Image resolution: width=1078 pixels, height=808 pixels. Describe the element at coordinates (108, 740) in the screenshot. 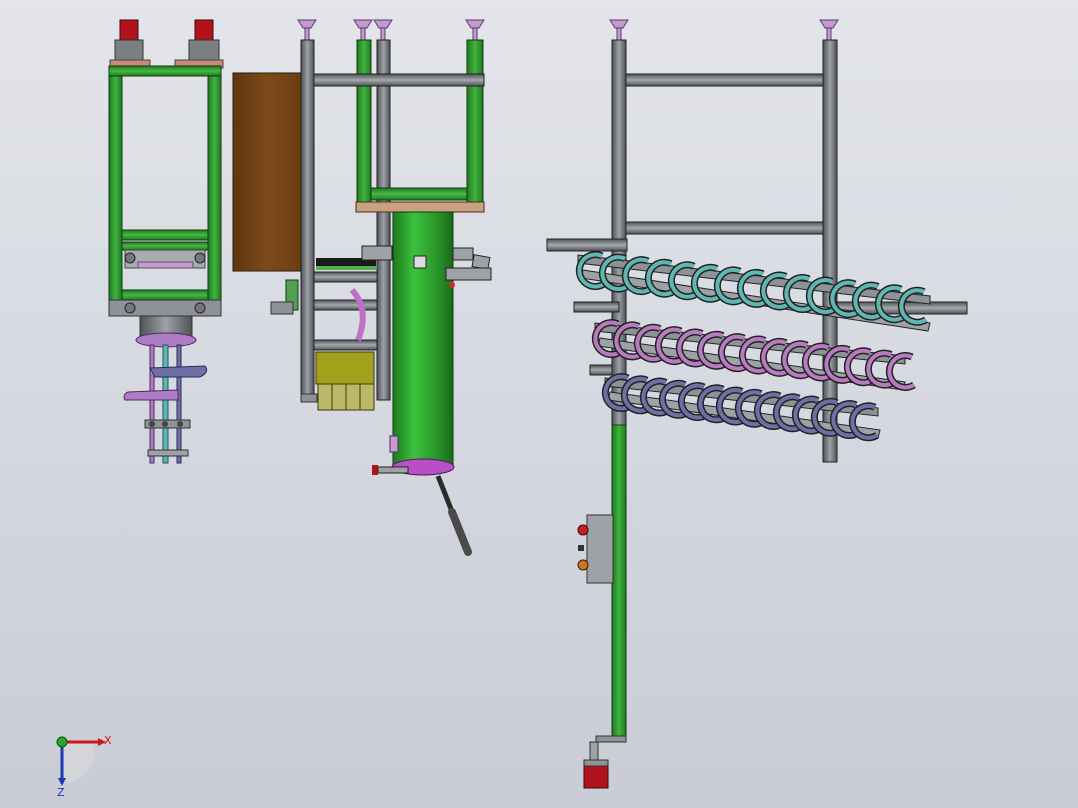

I see `triad-x-label: X` at that location.